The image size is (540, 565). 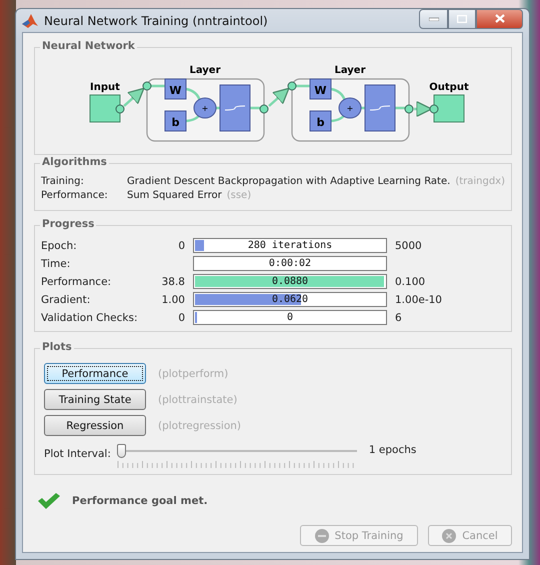 I want to click on input-label: Input, so click(x=105, y=87).